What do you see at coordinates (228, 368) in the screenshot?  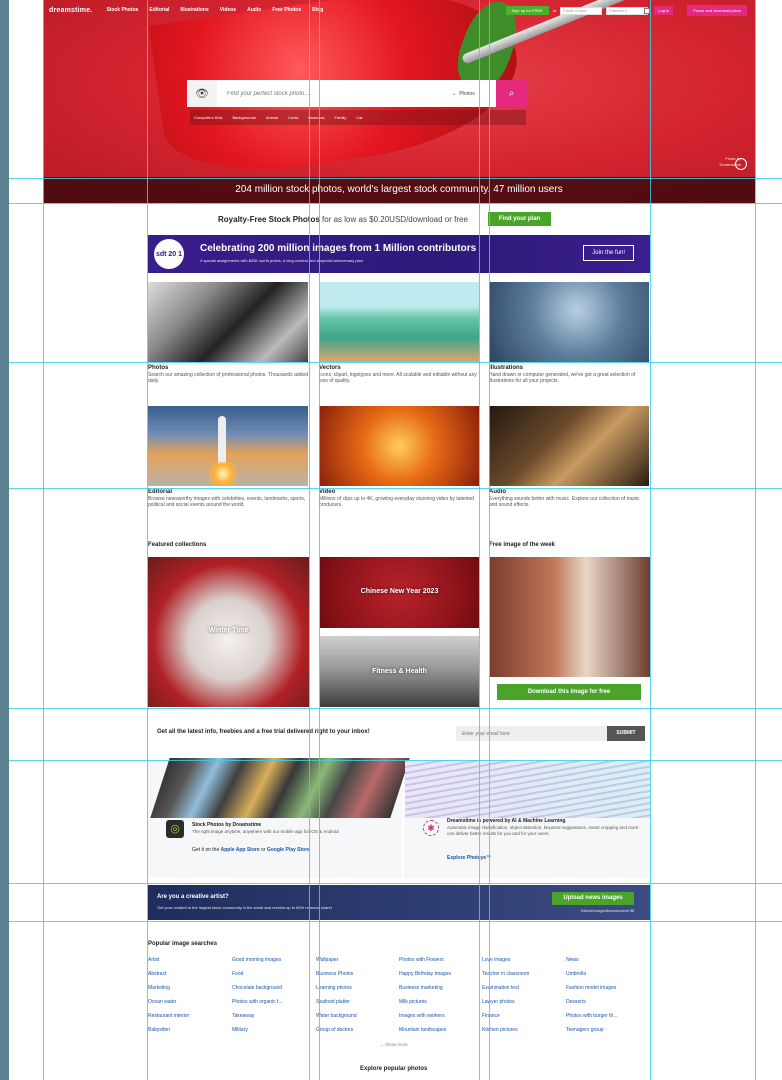 I see `category-title: Photos` at bounding box center [228, 368].